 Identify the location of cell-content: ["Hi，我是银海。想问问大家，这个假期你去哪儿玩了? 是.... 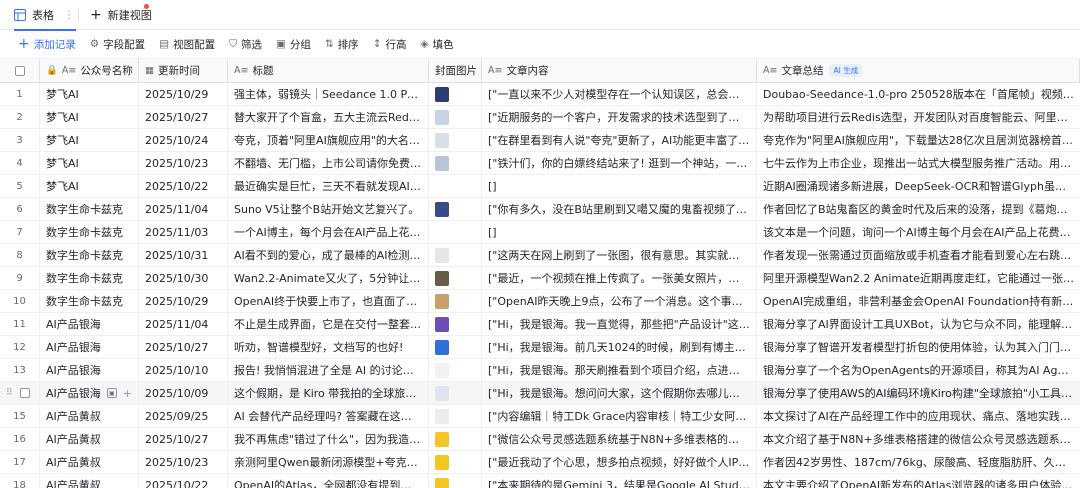
(619, 393).